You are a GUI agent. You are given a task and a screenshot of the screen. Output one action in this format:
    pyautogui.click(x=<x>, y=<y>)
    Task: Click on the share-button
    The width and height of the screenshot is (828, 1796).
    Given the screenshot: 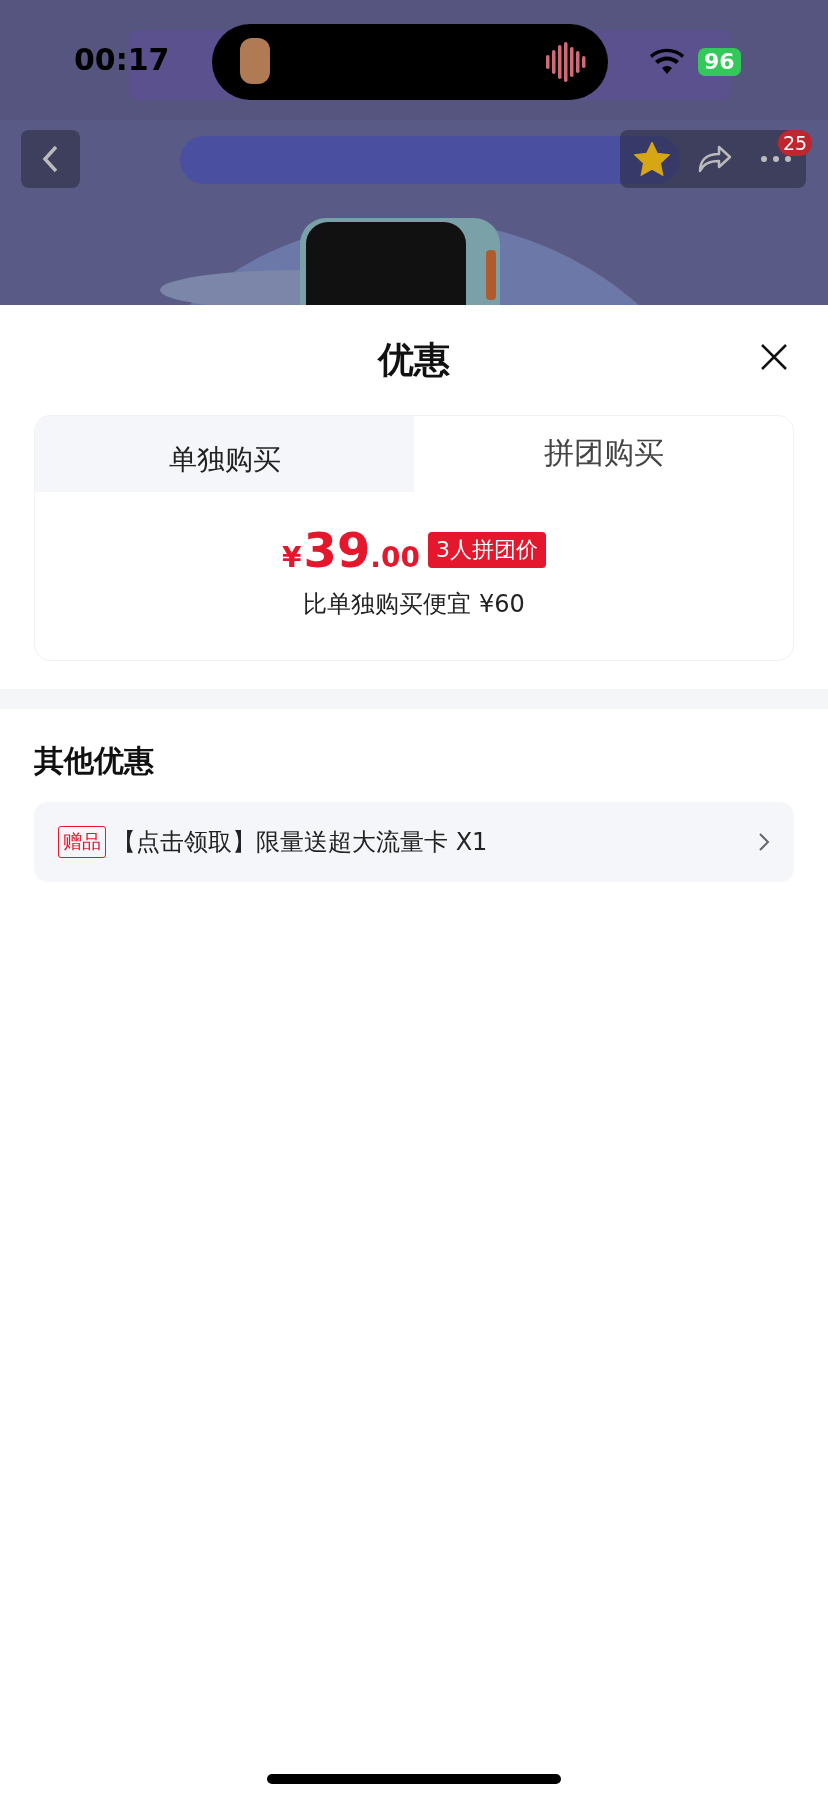 What is the action you would take?
    pyautogui.click(x=715, y=159)
    